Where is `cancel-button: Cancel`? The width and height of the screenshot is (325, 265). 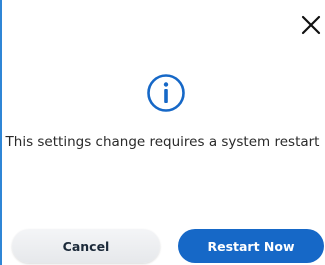 cancel-button: Cancel is located at coordinates (86, 246).